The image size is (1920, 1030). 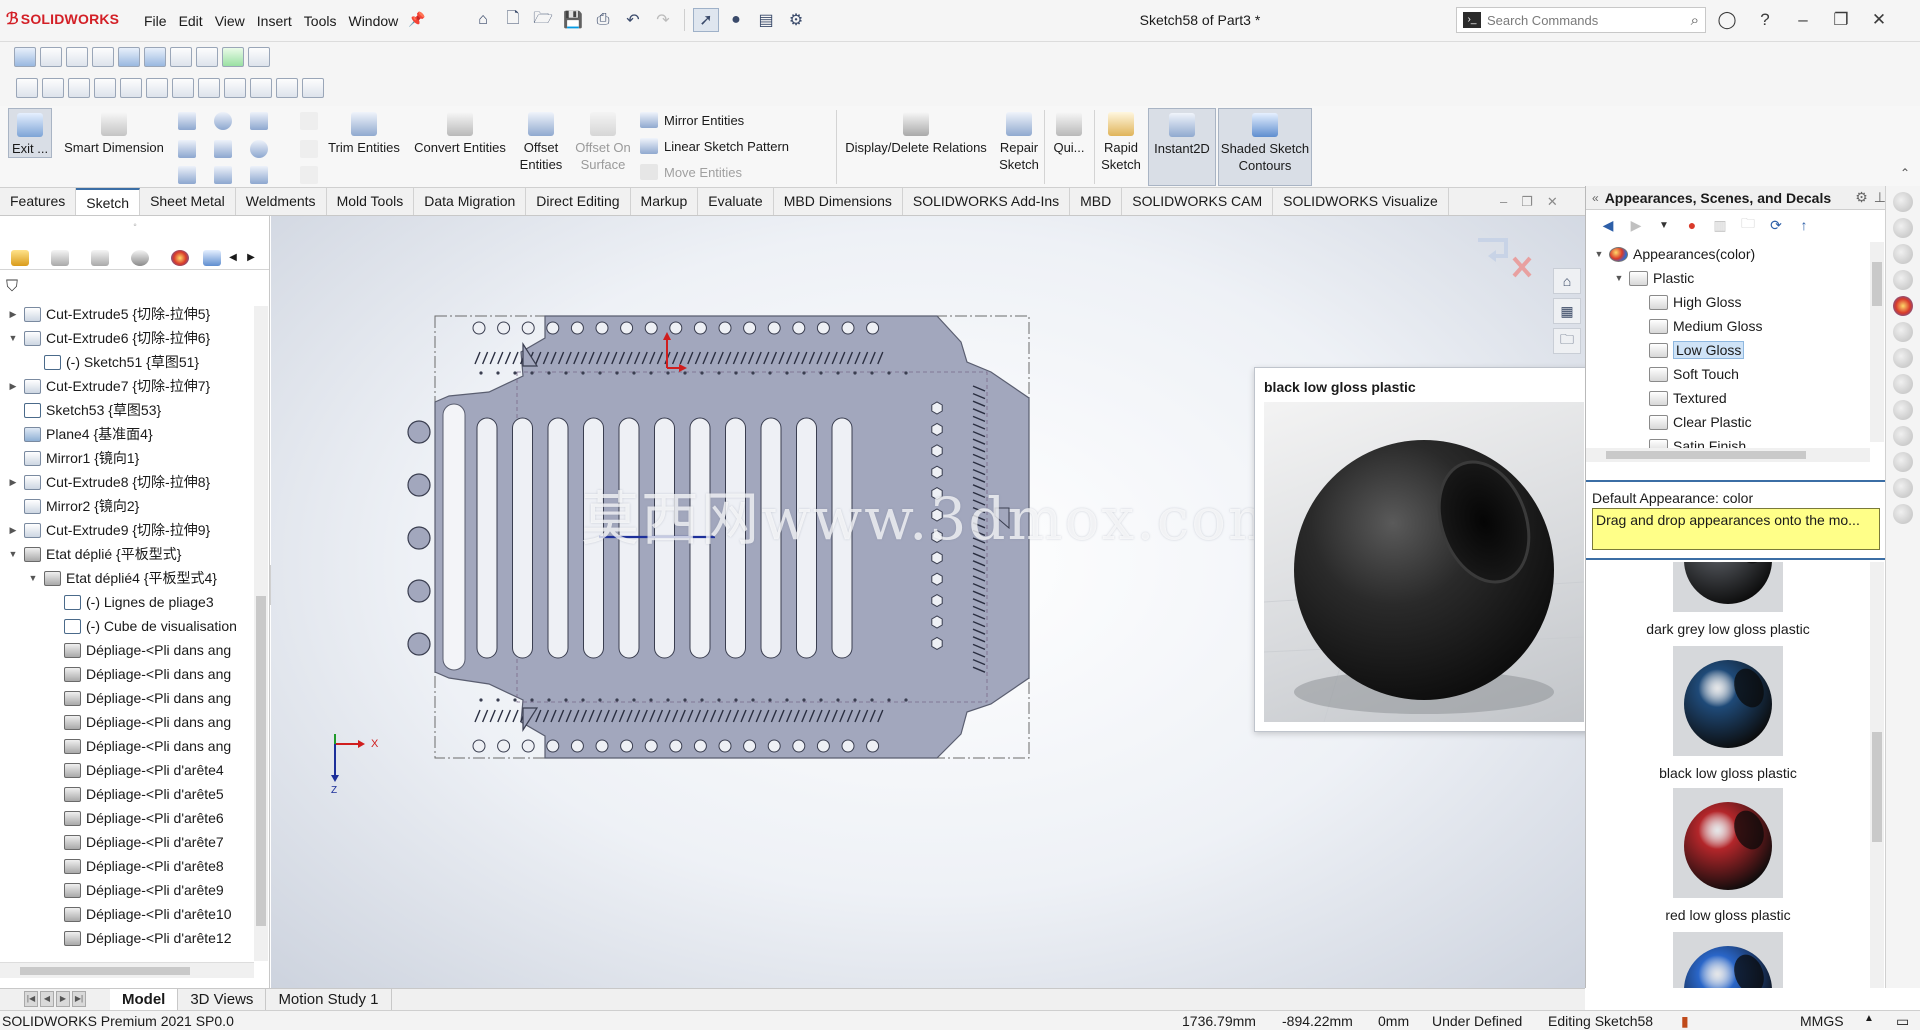 What do you see at coordinates (233, 57) in the screenshot?
I see `scene-icon` at bounding box center [233, 57].